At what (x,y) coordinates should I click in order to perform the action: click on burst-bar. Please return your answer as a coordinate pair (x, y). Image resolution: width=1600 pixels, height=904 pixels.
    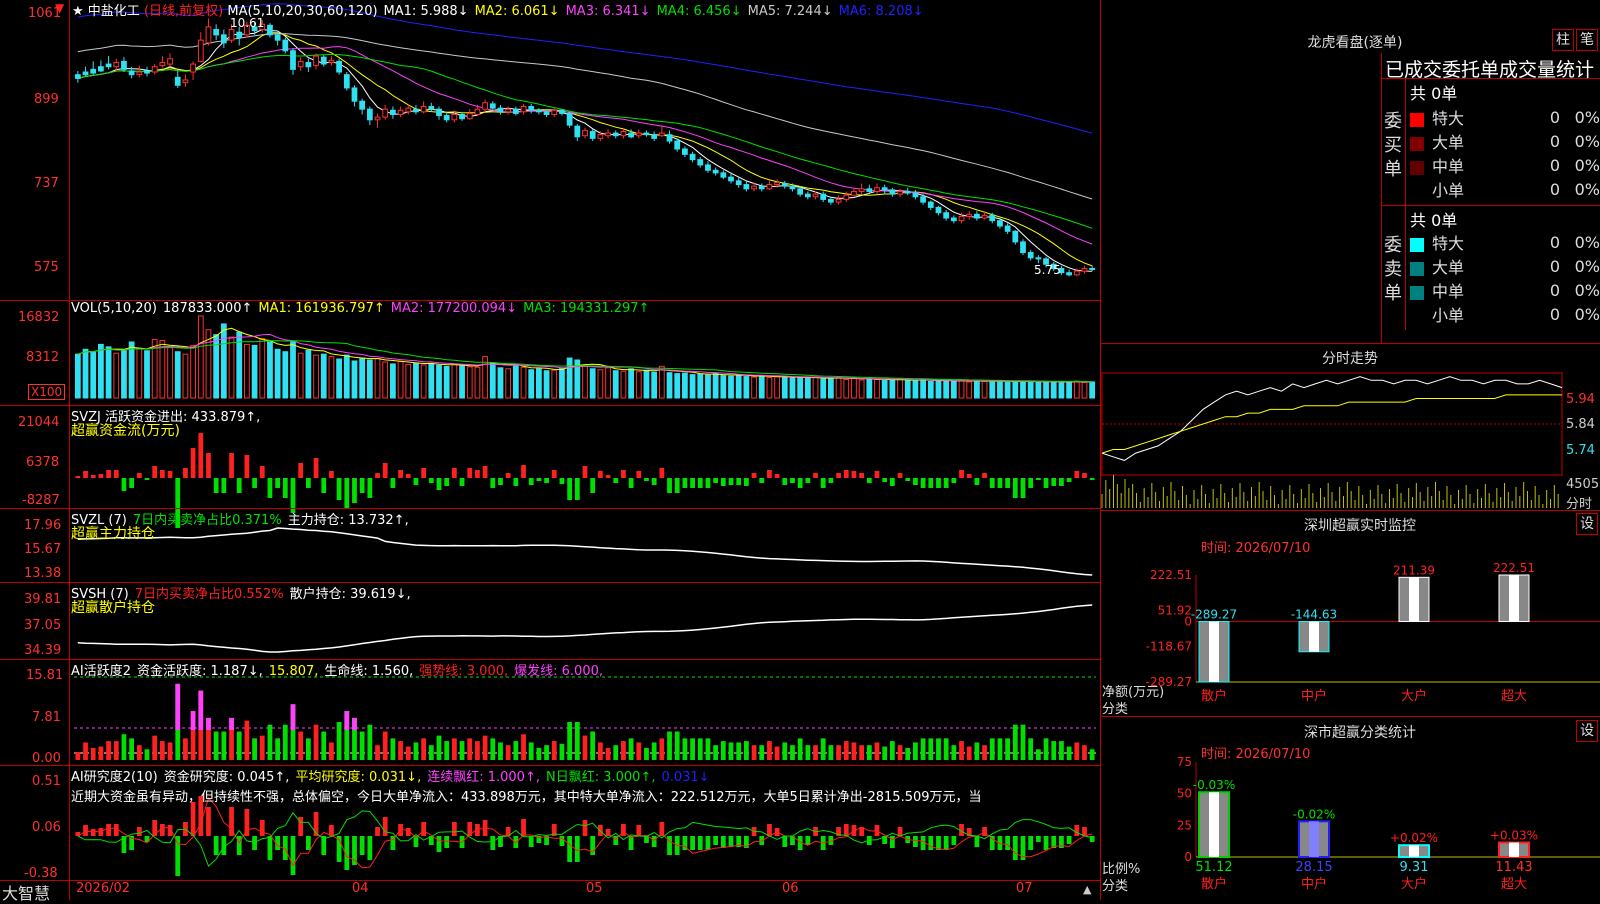
    Looking at the image, I should click on (178, 706).